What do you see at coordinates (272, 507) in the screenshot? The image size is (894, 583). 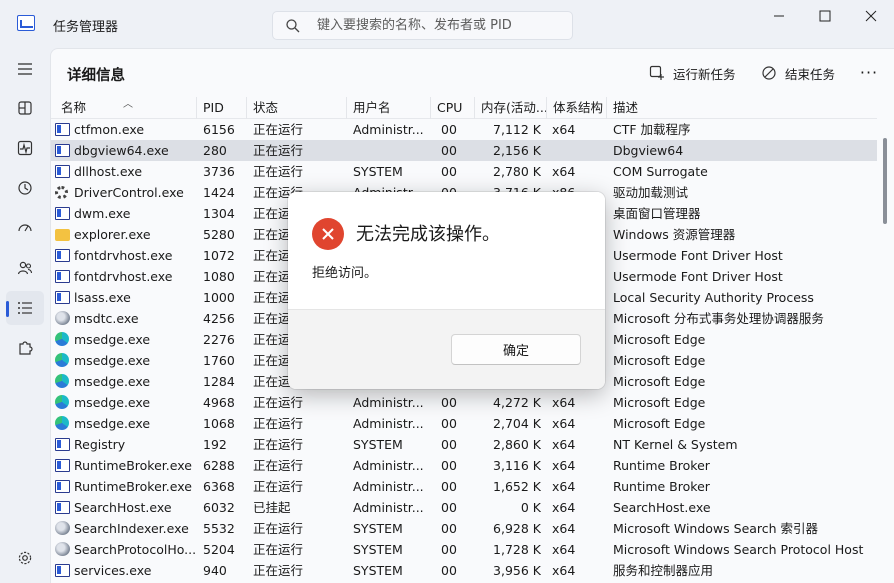 I see `process-status: 已挂起` at bounding box center [272, 507].